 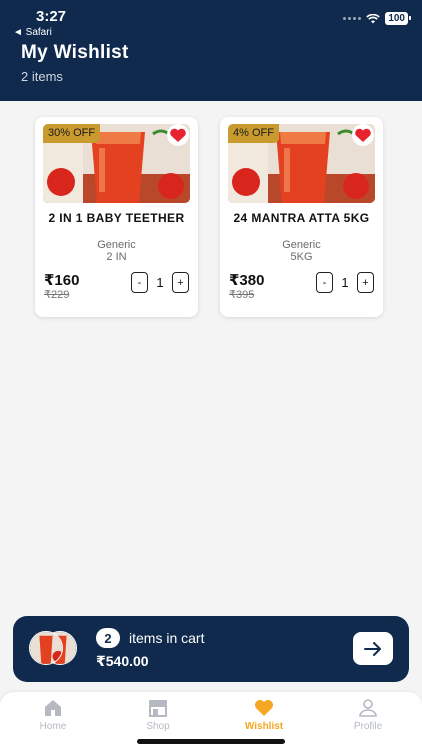 I want to click on product-unit: 2 IN, so click(x=116, y=257).